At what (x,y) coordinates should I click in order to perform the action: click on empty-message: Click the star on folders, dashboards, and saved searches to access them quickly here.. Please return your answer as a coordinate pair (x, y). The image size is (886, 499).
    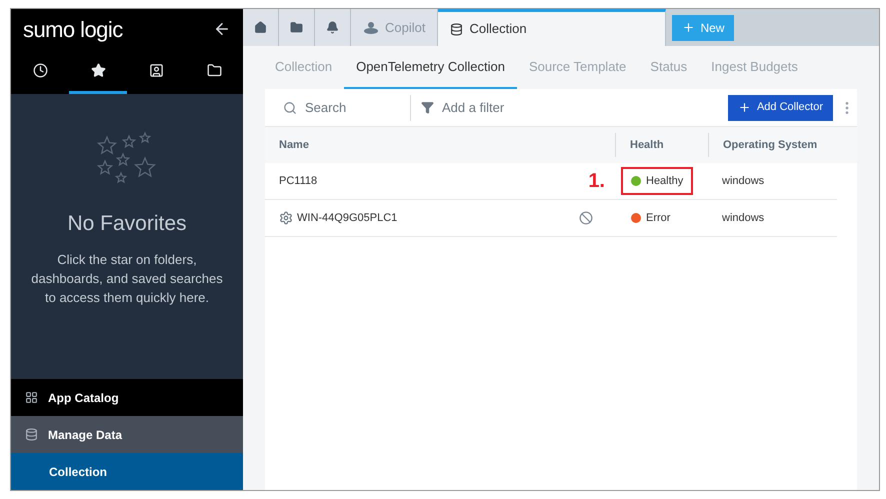
    Looking at the image, I should click on (127, 278).